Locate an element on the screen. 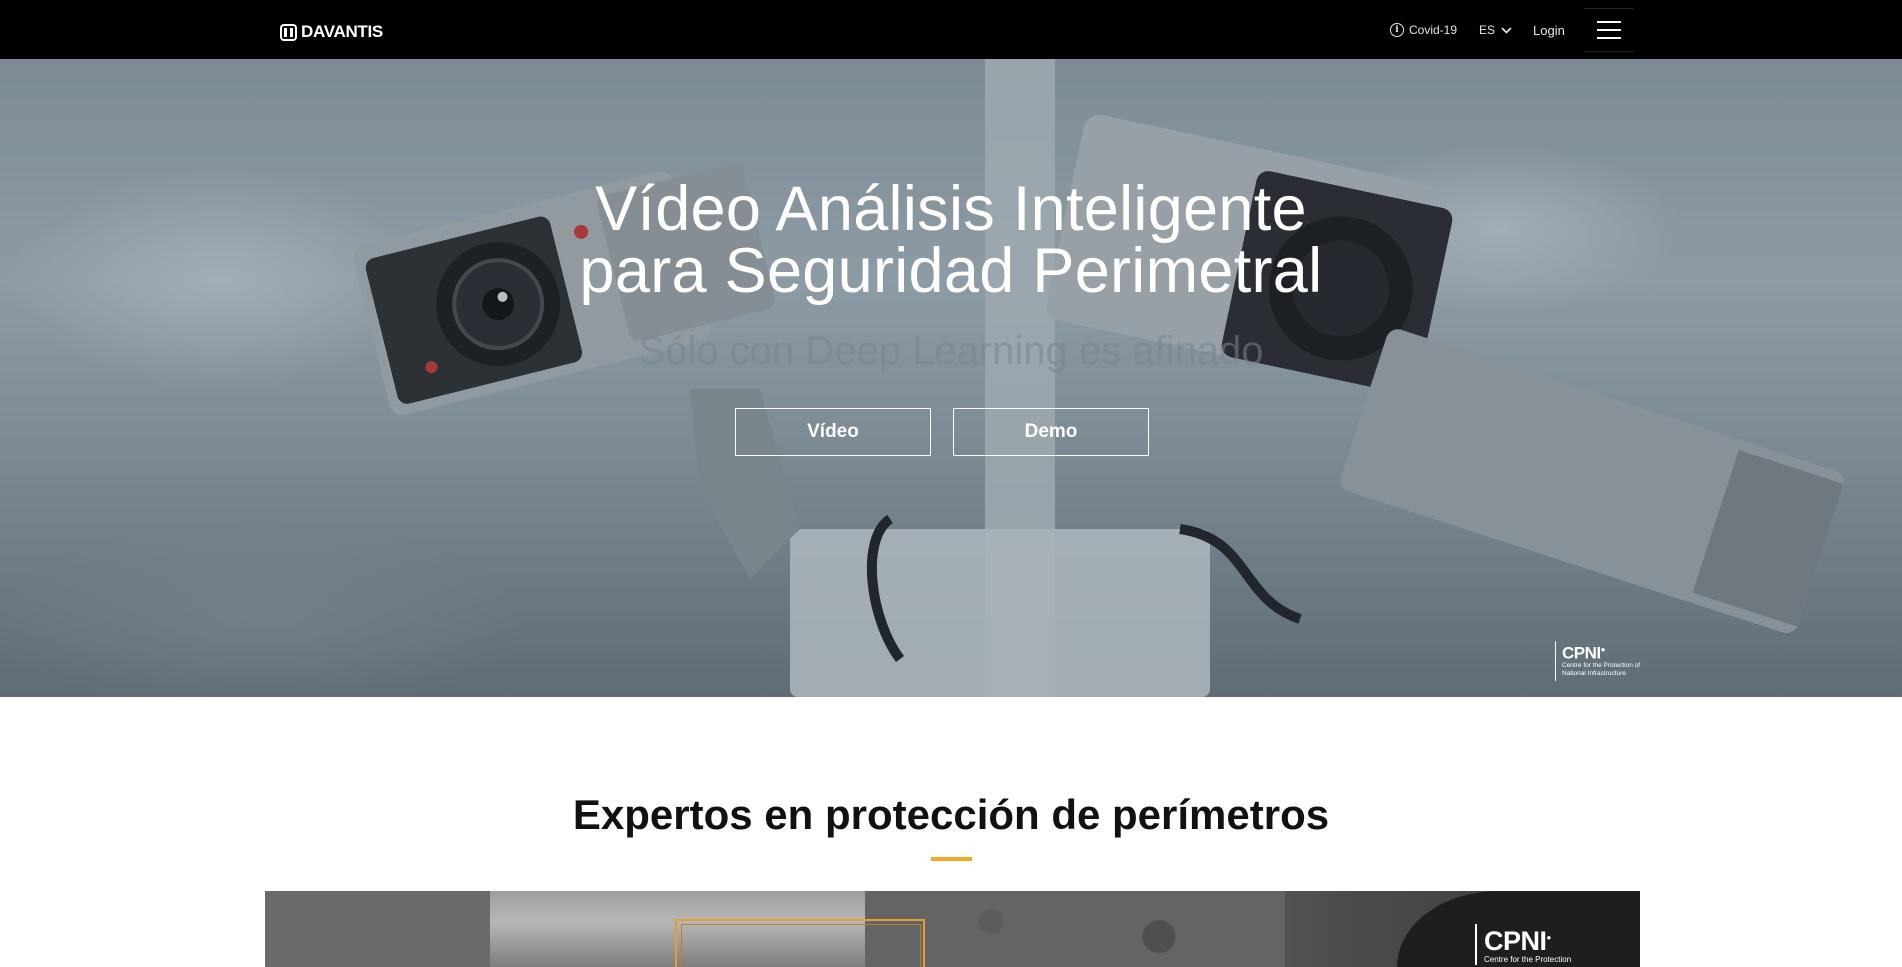  davantis-logo-icon is located at coordinates (288, 32).